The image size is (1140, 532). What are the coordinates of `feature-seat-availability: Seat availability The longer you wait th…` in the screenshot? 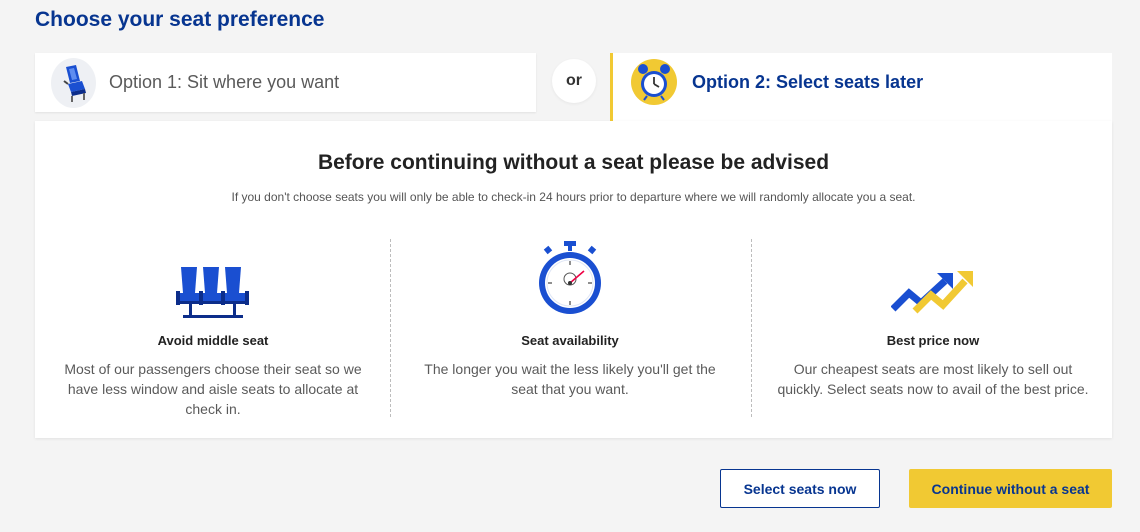 It's located at (570, 329).